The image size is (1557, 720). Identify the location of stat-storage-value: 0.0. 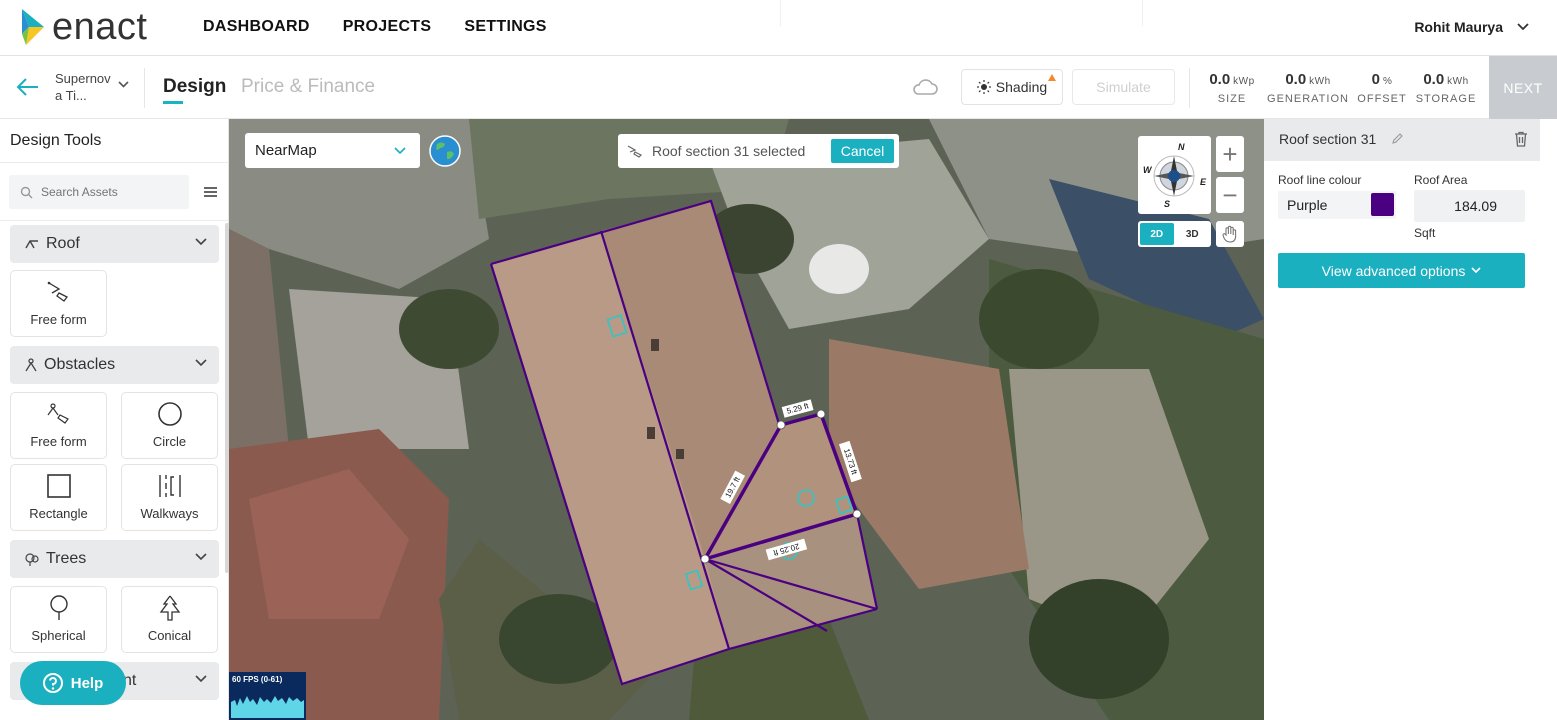
(1434, 79).